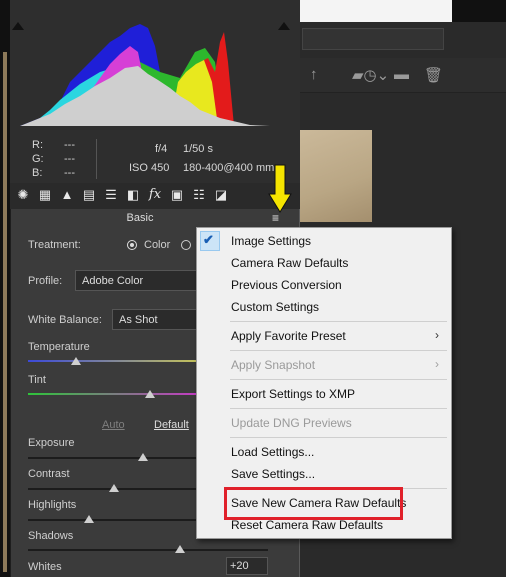  Describe the element at coordinates (23, 195) in the screenshot. I see `aperture-icon: ✺` at that location.